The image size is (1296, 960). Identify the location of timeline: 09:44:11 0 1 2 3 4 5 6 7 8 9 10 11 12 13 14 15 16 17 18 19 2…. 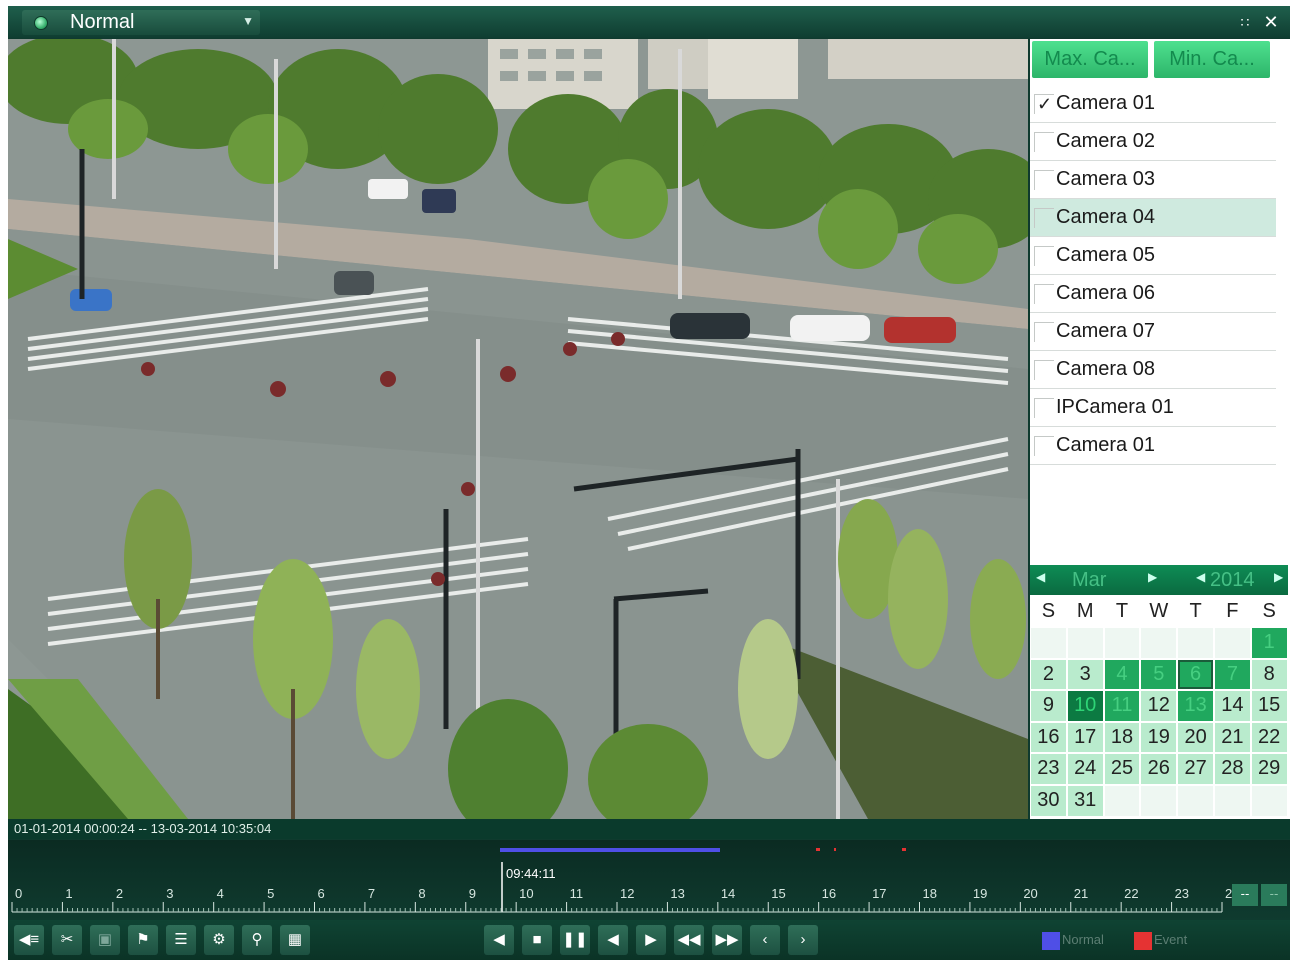
(649, 880).